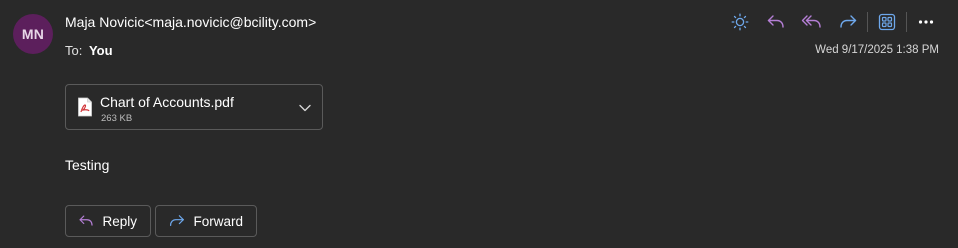 The width and height of the screenshot is (958, 248). What do you see at coordinates (87, 165) in the screenshot?
I see `message-body: Testing` at bounding box center [87, 165].